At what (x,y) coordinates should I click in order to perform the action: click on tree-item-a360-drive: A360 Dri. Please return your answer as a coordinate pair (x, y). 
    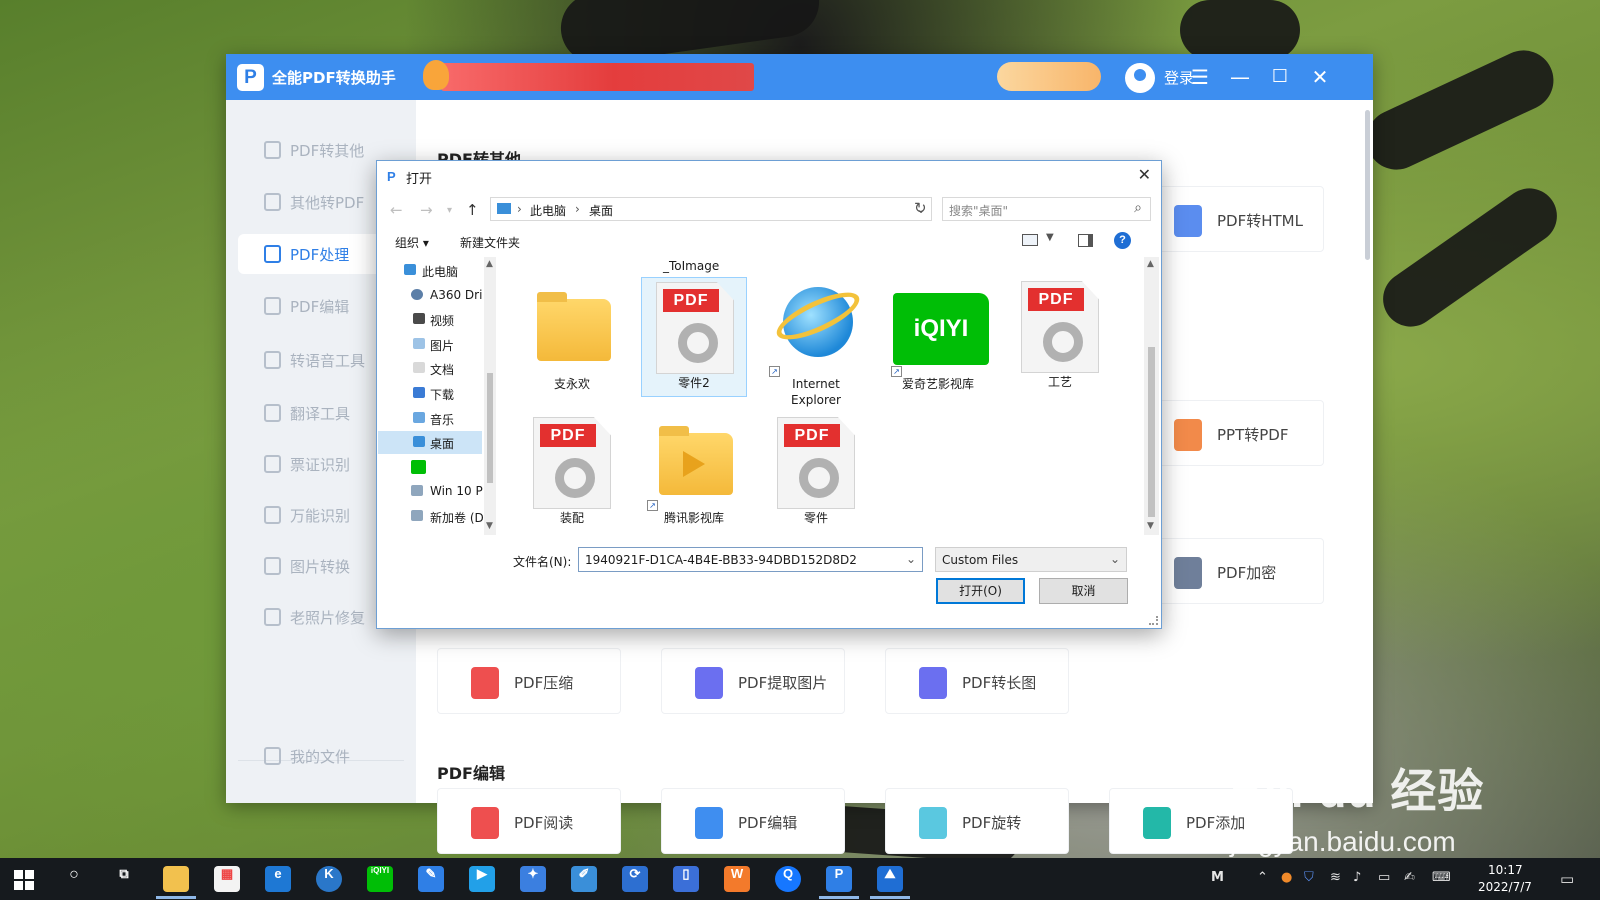
    Looking at the image, I should click on (430, 295).